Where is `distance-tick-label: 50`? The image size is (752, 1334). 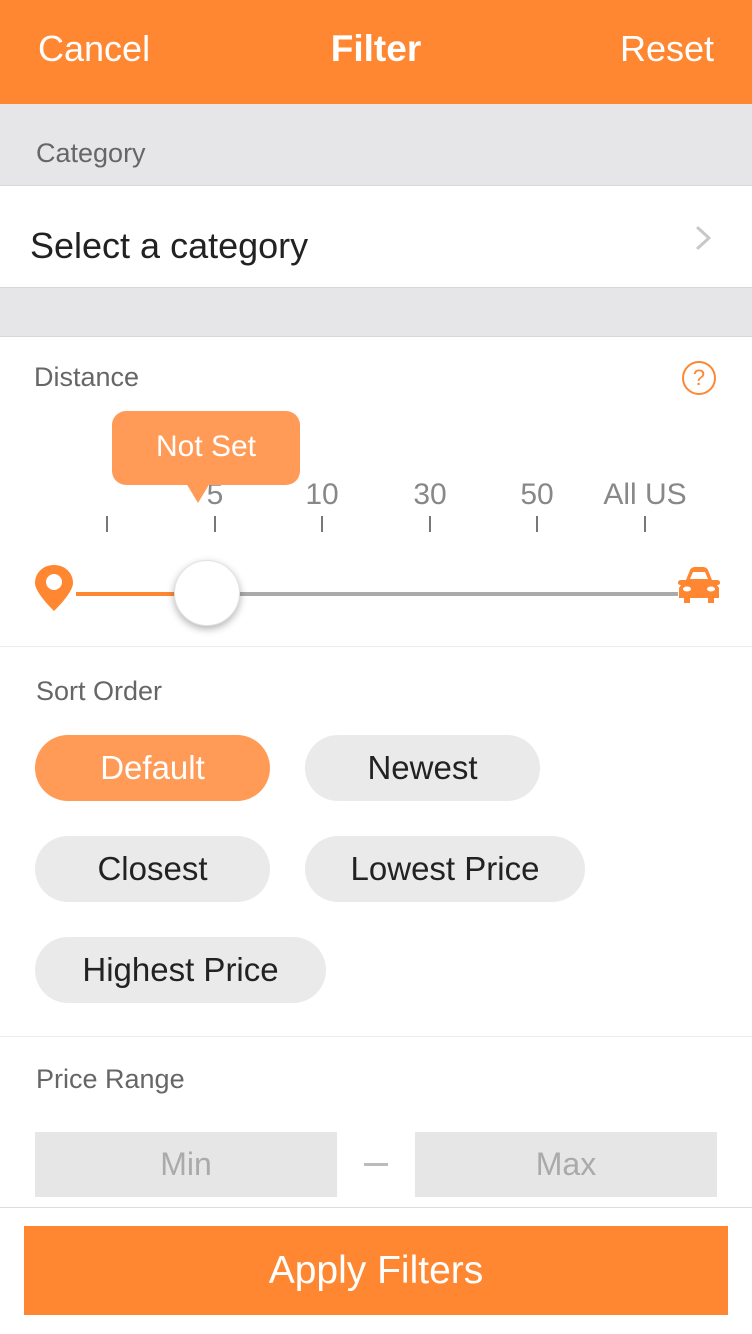
distance-tick-label: 50 is located at coordinates (537, 494).